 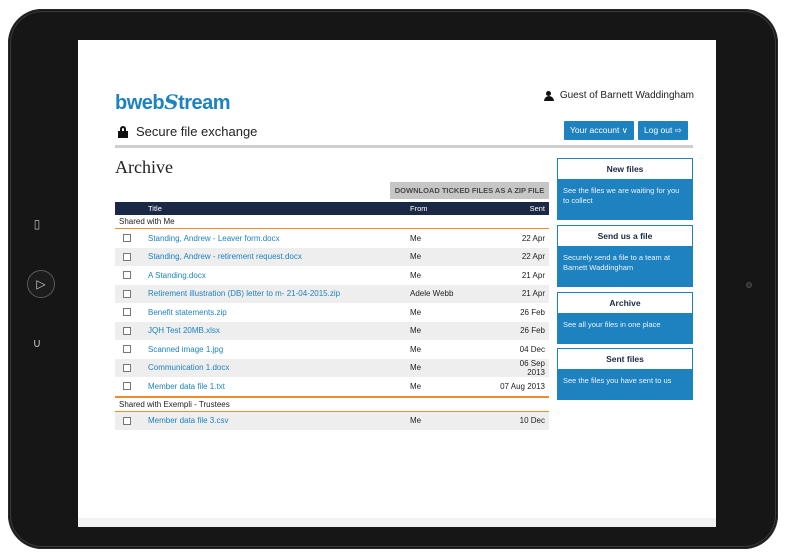 I want to click on table-row: JQH Test 20MB.xlsx Me 26 Feb, so click(x=332, y=330).